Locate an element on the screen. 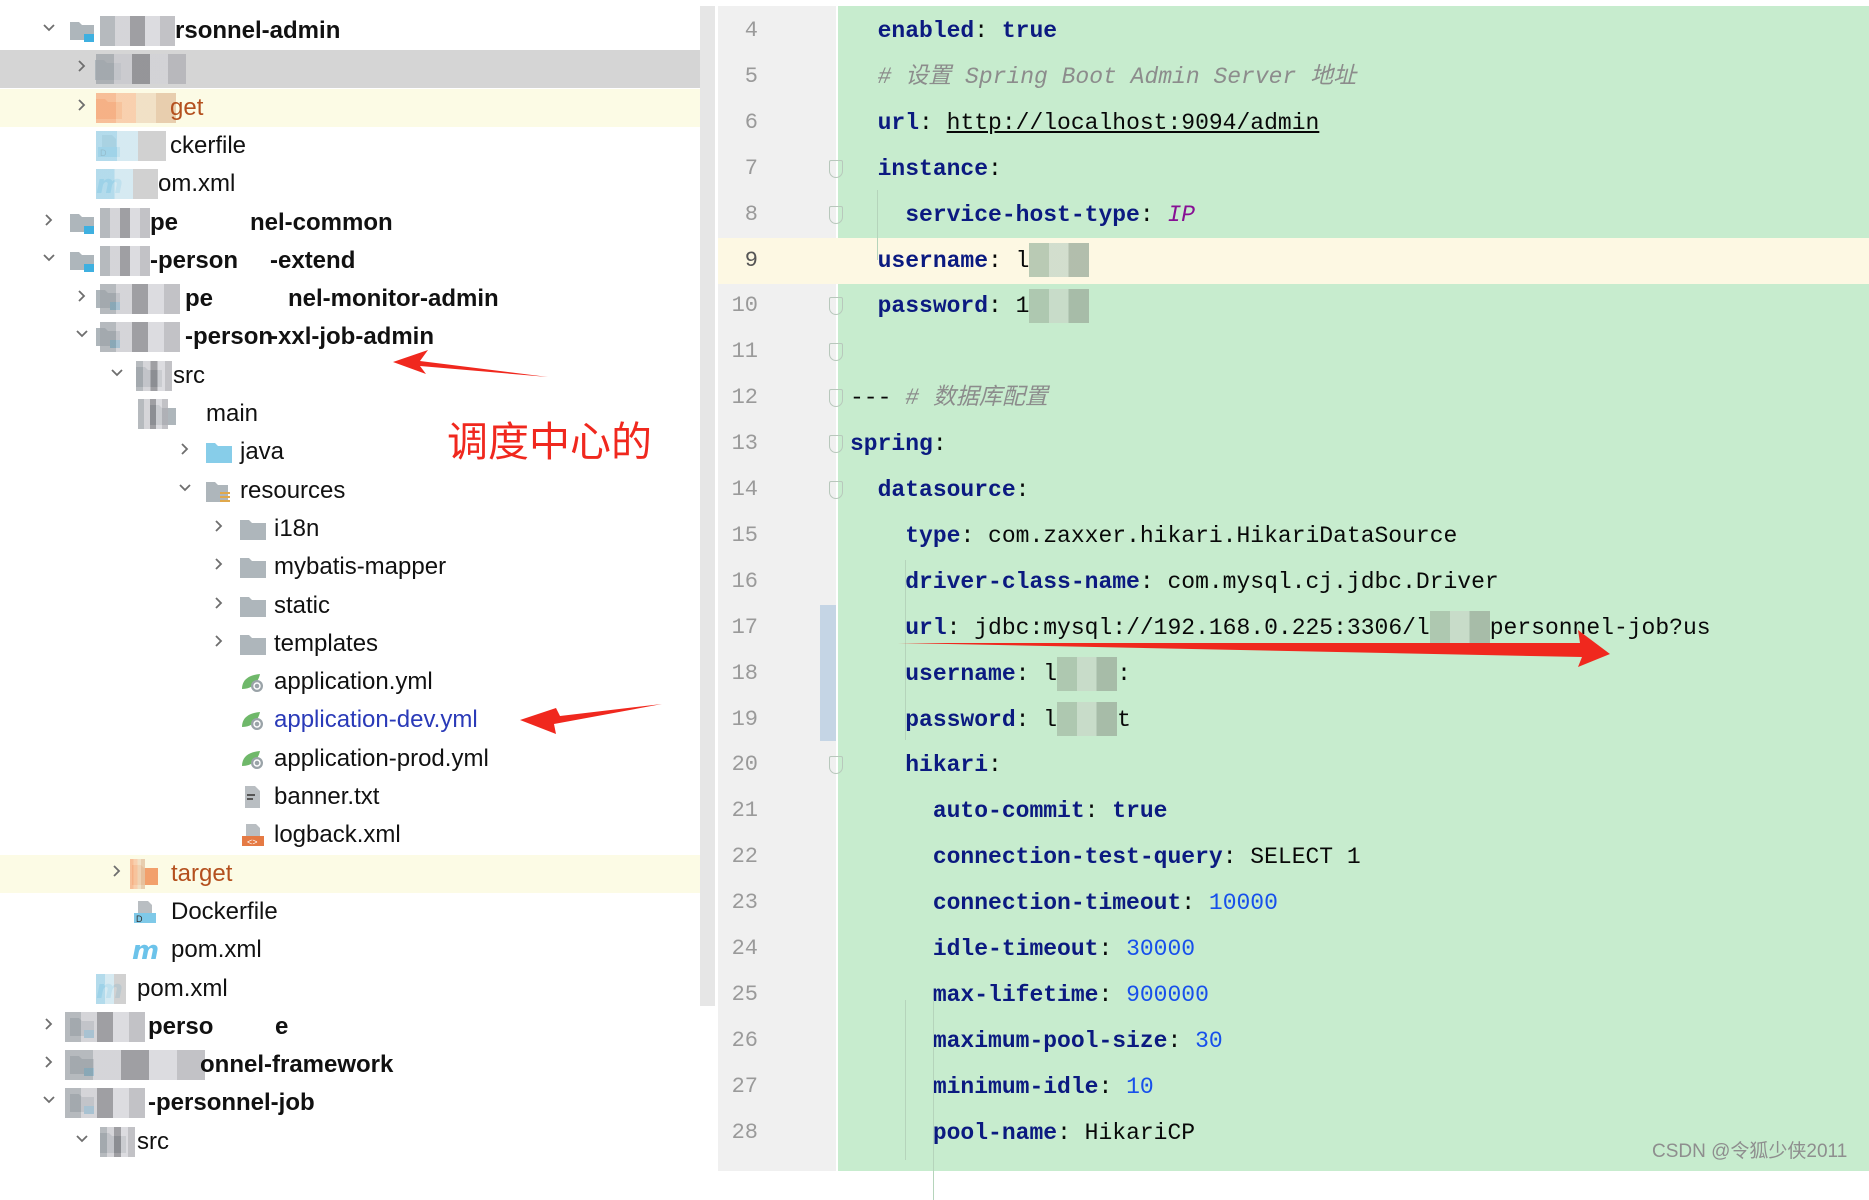 Image resolution: width=1869 pixels, height=1200 pixels. tree-row: banner.txt is located at coordinates (350, 797).